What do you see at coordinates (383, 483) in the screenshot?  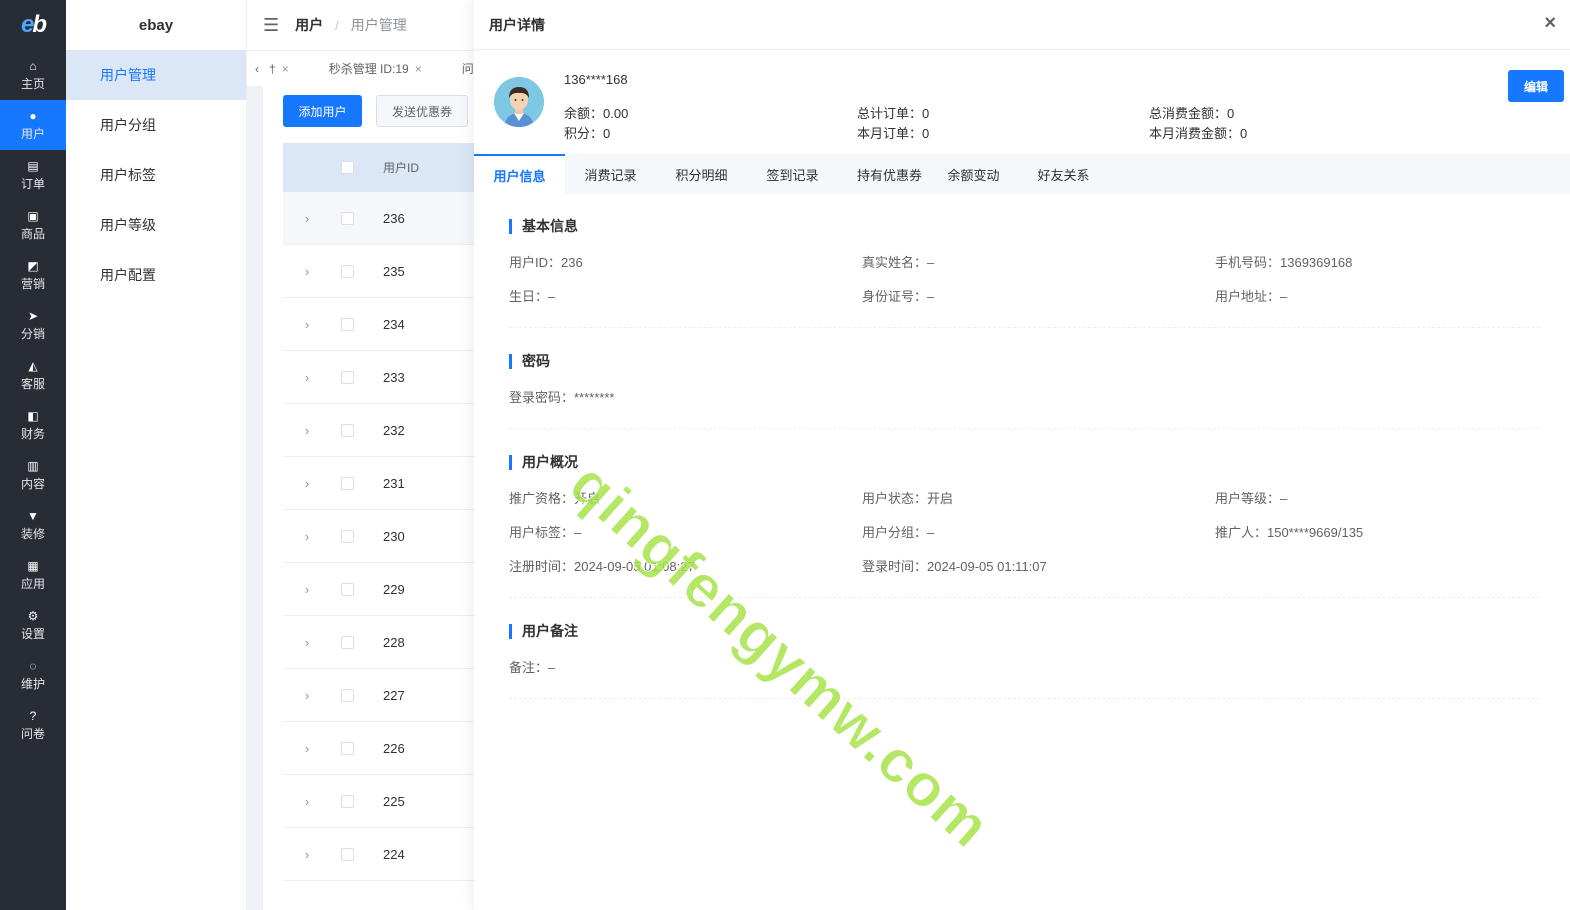 I see `table-row: › 231` at bounding box center [383, 483].